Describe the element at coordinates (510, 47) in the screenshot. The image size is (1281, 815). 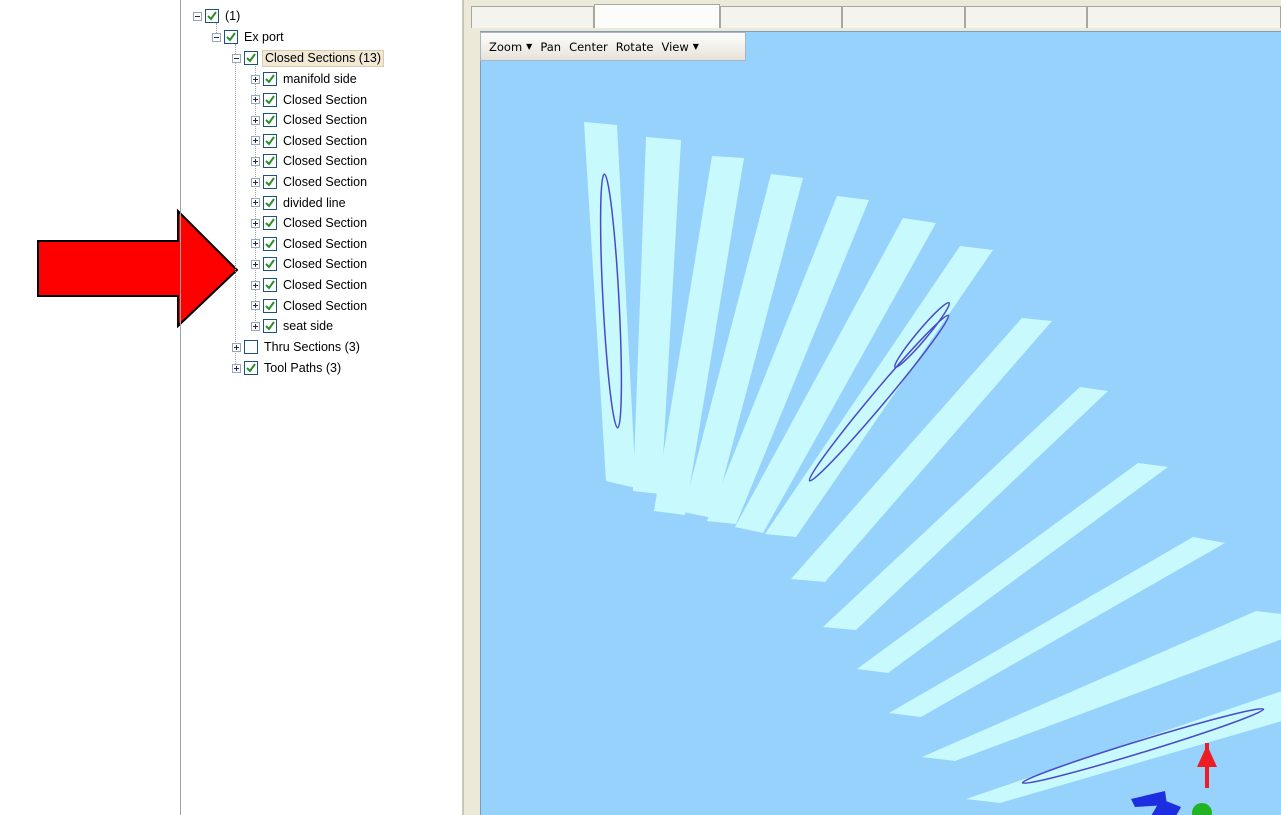
I see `zoom-menu-button: Zoom ▼` at that location.